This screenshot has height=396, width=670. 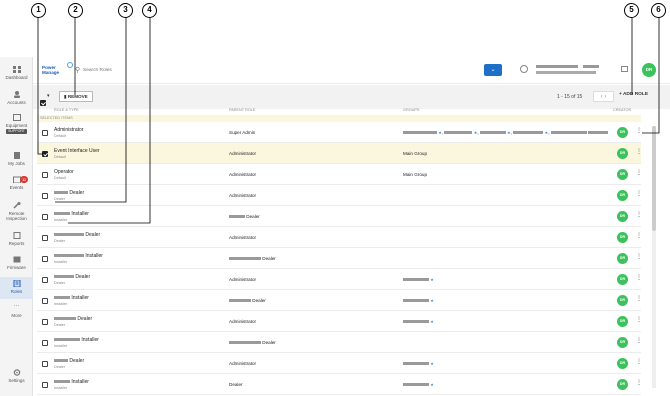 I want to click on search-dropdown-button: ⌄, so click(x=493, y=70).